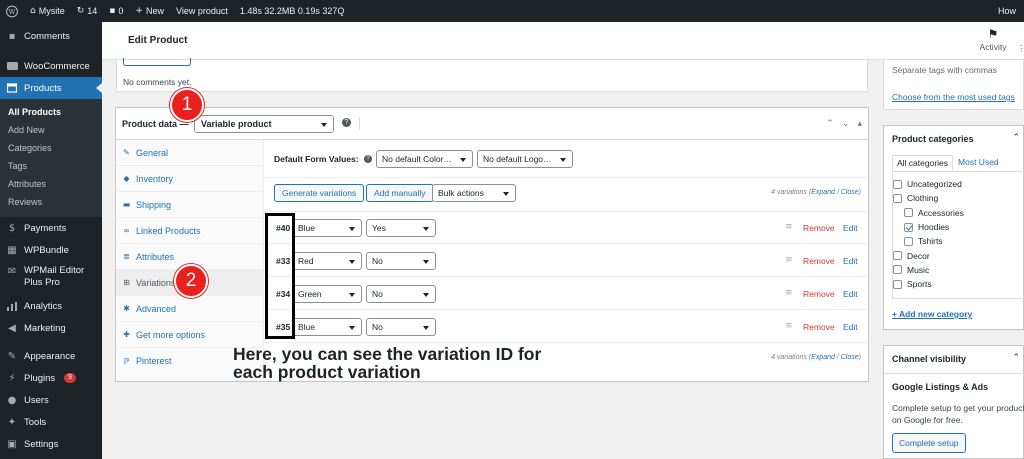 This screenshot has width=1024, height=459. Describe the element at coordinates (51, 130) in the screenshot. I see `submenu-add-new: Add New` at that location.